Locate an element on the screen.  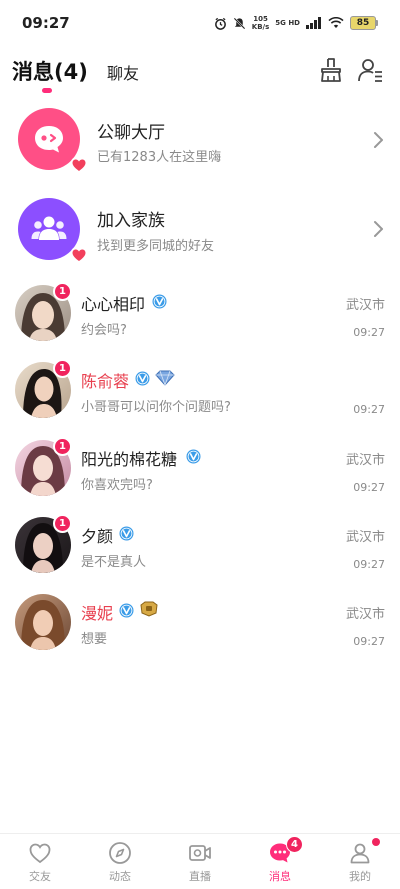
conversation-row: 1 陈俞蓉 小哥哥可以问你个问题吗? 09:27 is located at coordinates (200, 392).